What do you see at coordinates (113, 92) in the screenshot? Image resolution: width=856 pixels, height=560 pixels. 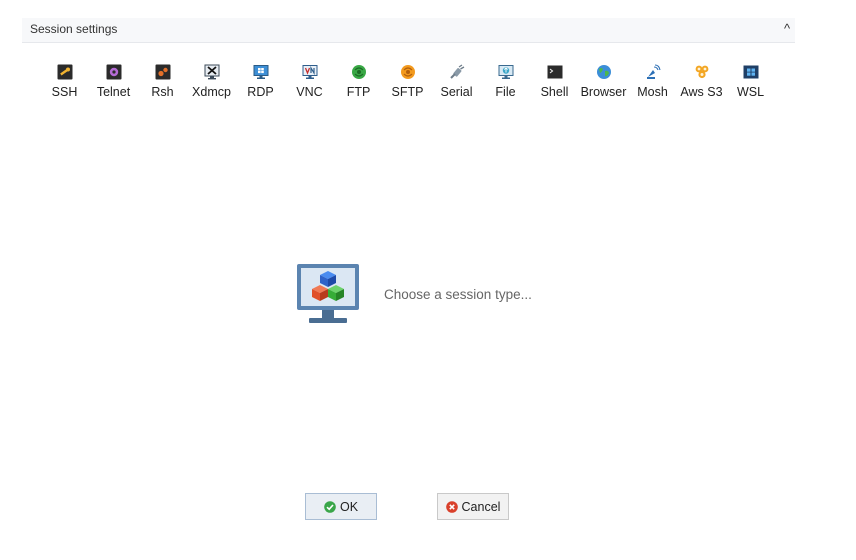 I see `session-type-label: Telnet` at bounding box center [113, 92].